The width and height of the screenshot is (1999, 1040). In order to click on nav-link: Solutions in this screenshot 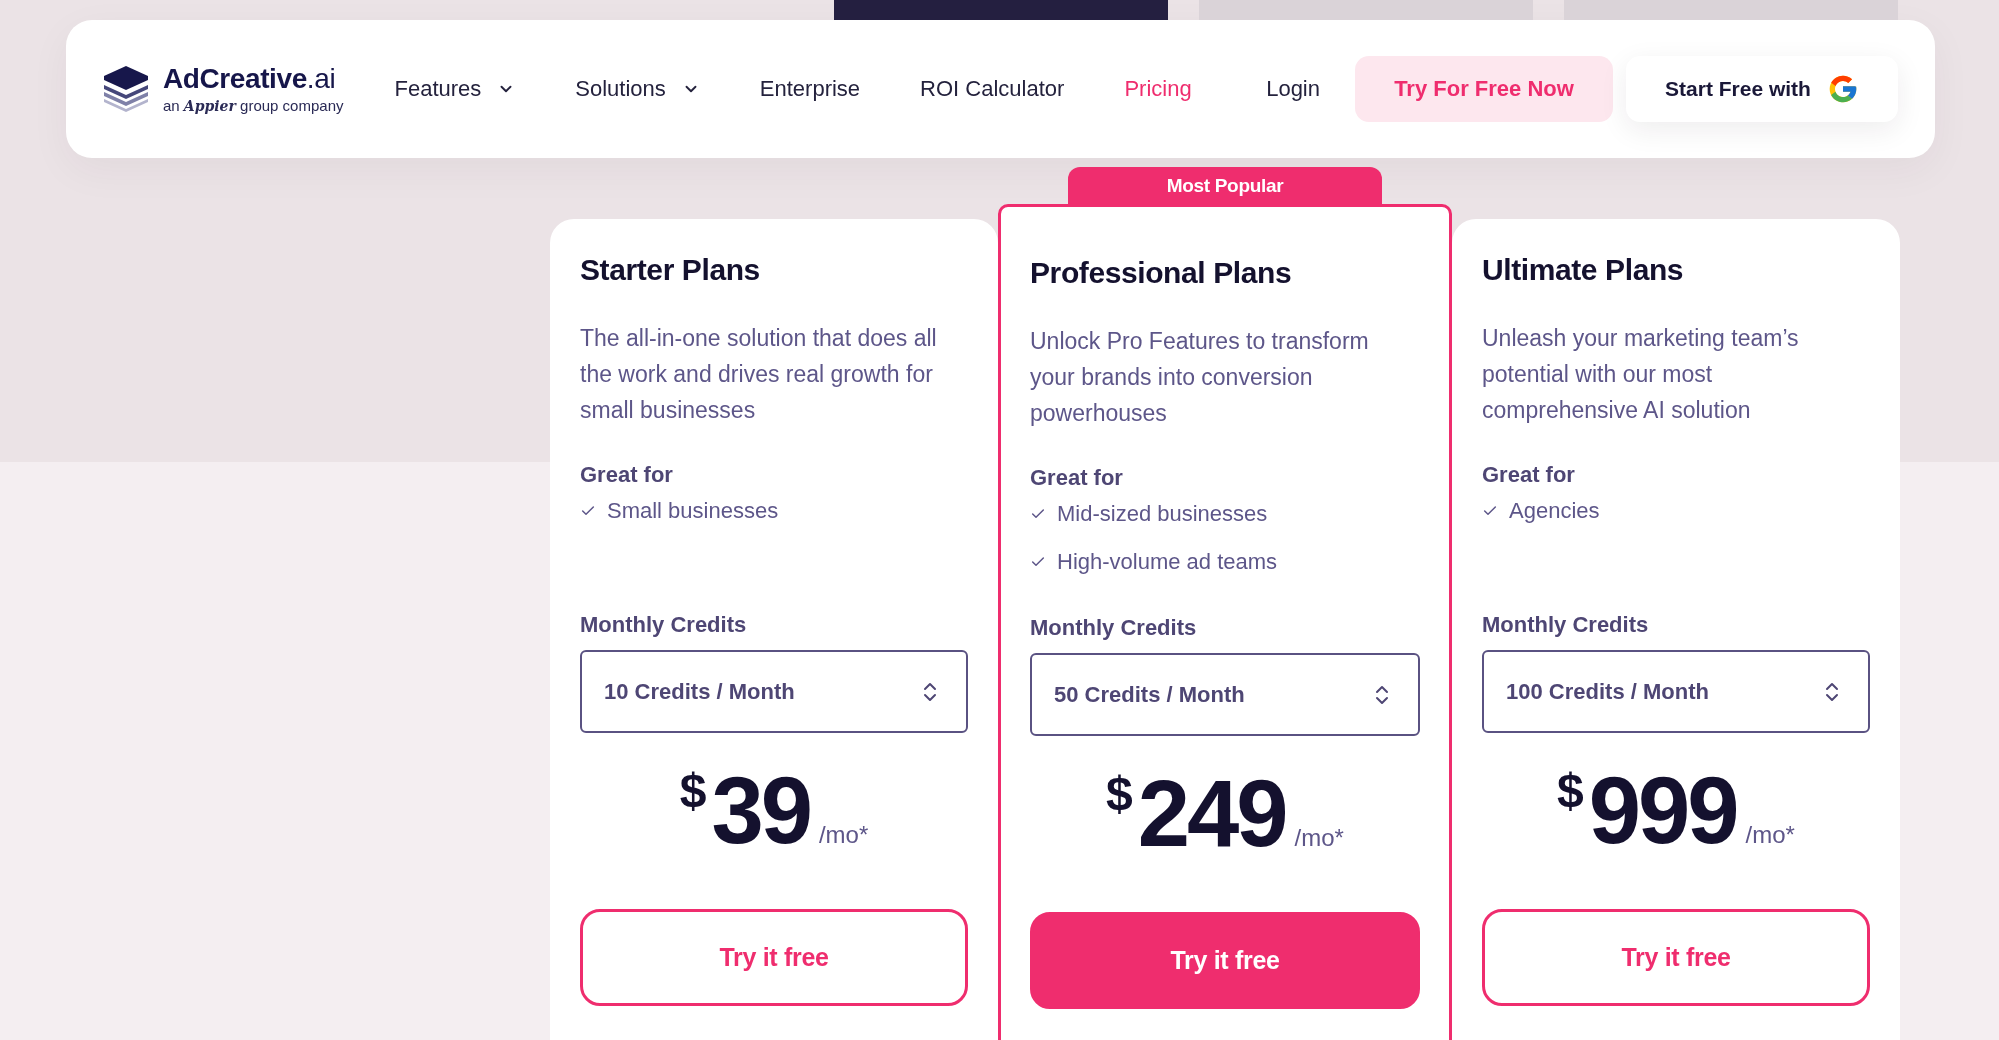, I will do `click(637, 89)`.